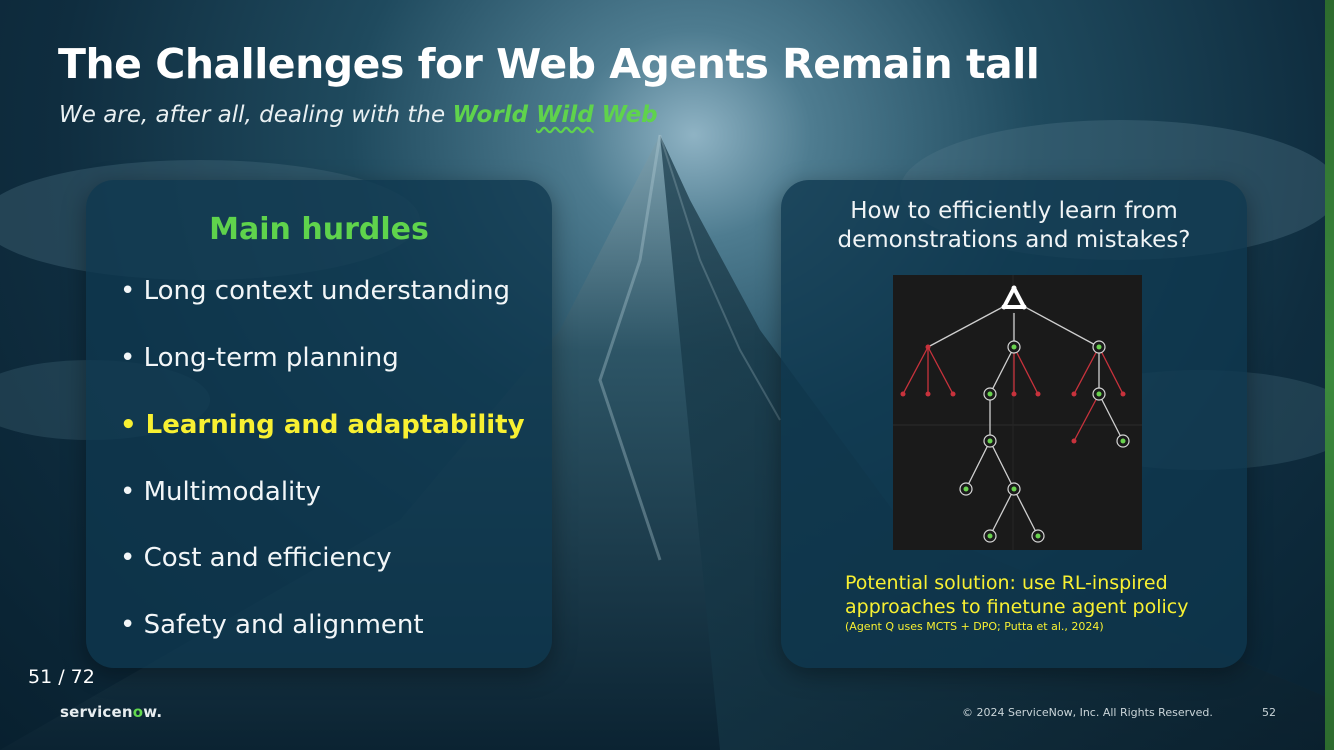 The height and width of the screenshot is (750, 1334). Describe the element at coordinates (272, 625) in the screenshot. I see `hurdle-item: • Safety and alignment` at that location.